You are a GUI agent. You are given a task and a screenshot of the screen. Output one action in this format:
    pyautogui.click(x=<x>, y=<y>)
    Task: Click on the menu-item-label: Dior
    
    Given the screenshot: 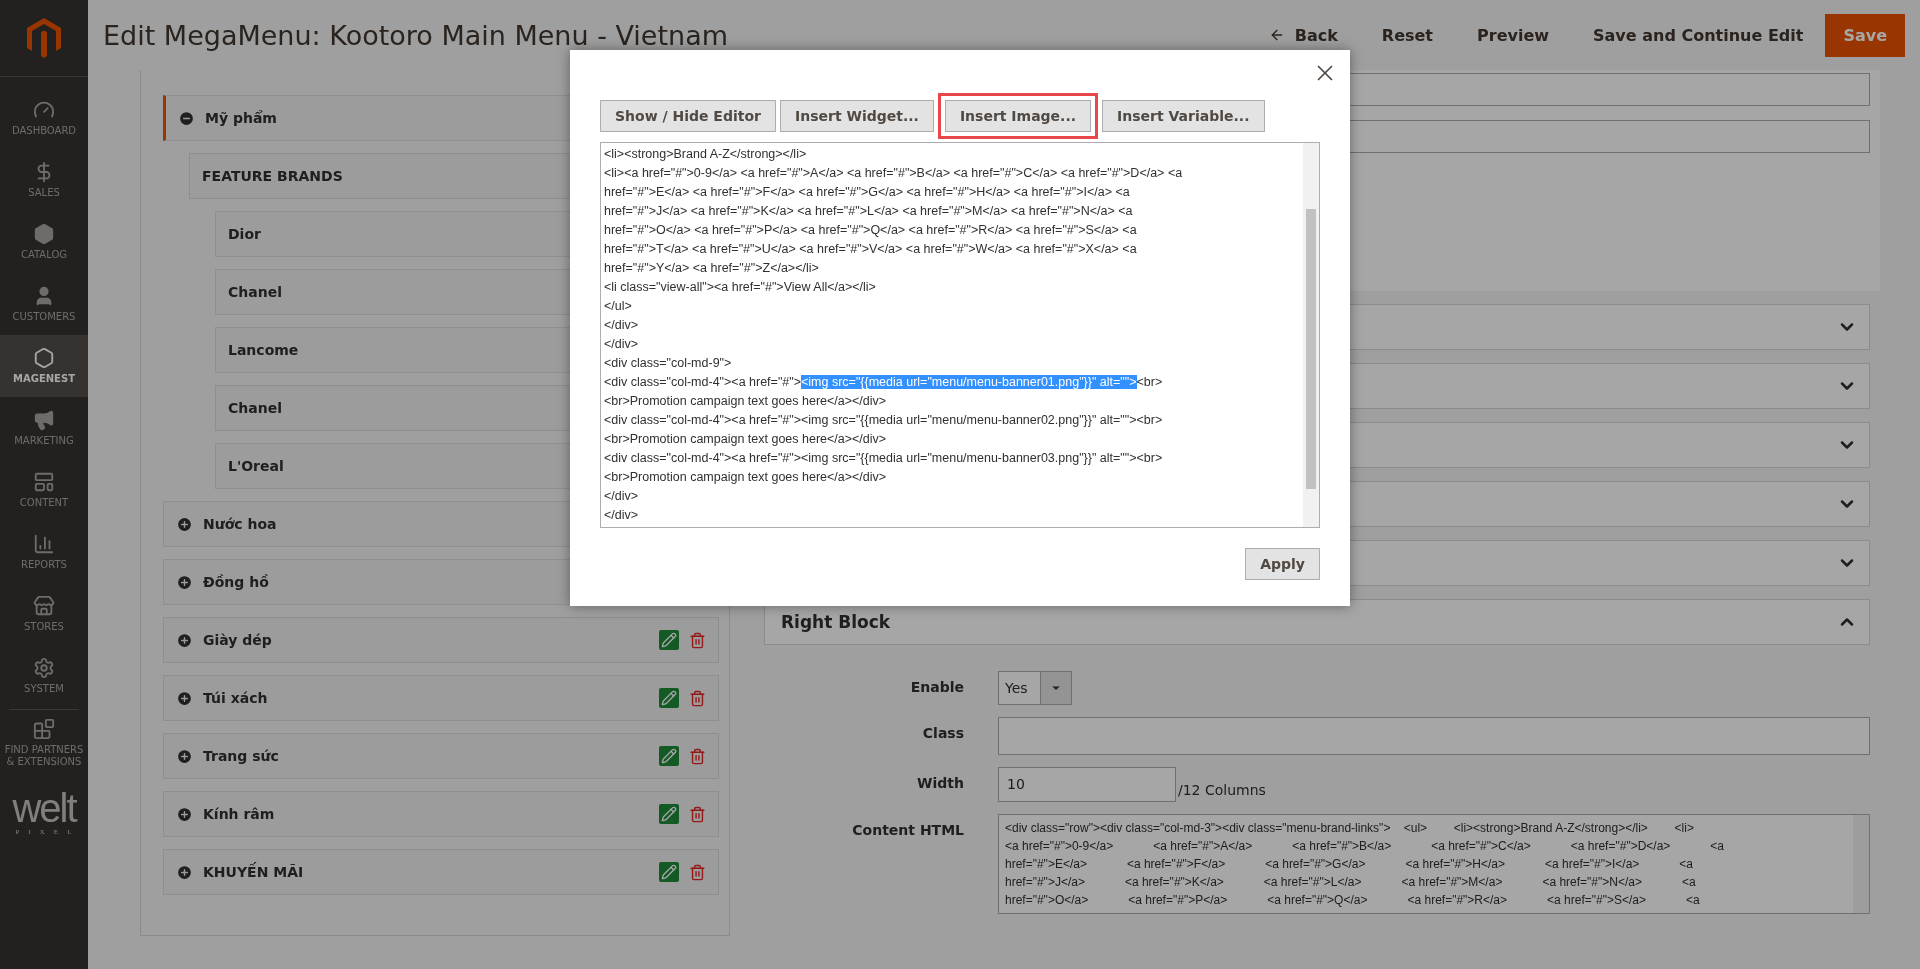 What is the action you would take?
    pyautogui.click(x=244, y=234)
    